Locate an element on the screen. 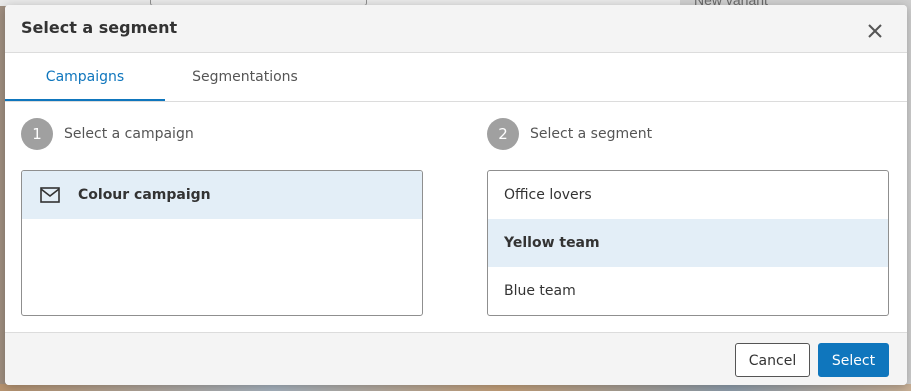 This screenshot has height=391, width=911. step-1-label: Select a campaign is located at coordinates (129, 134).